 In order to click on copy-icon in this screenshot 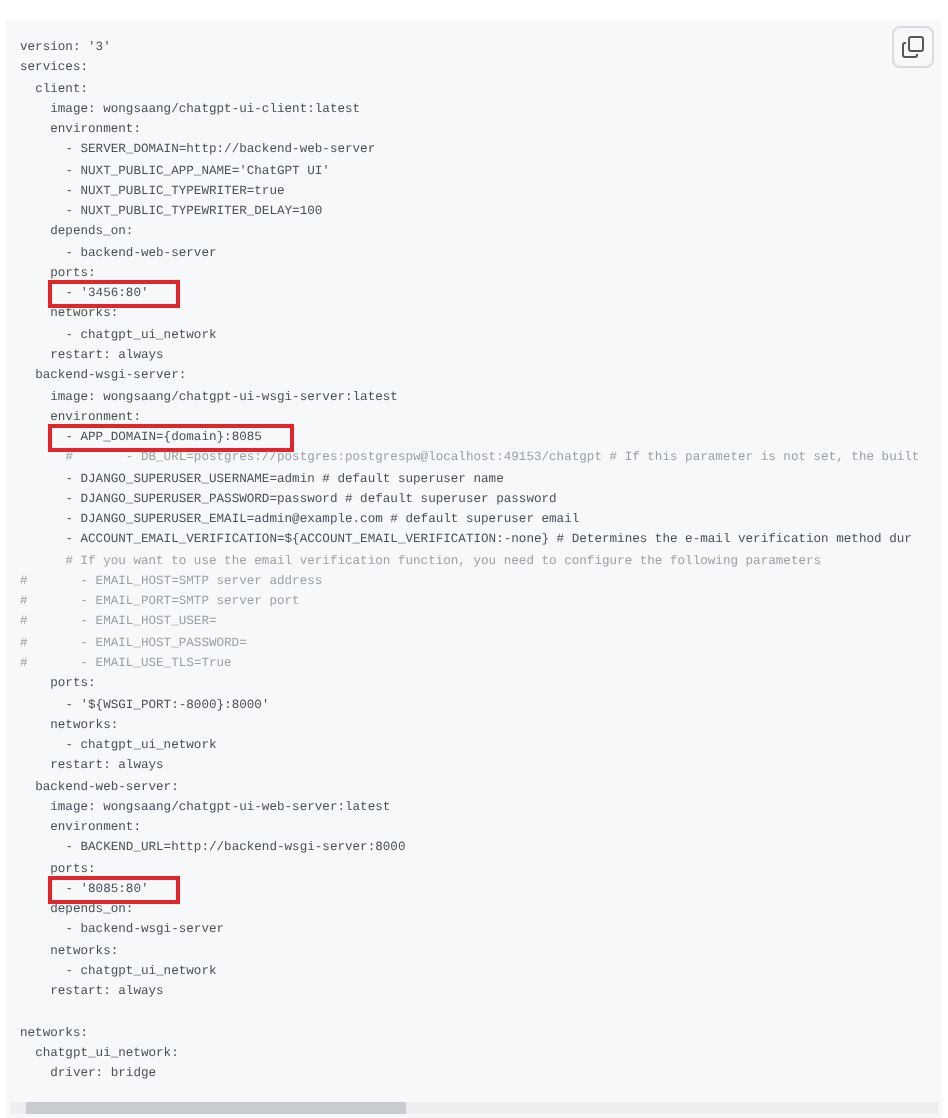, I will do `click(913, 47)`.